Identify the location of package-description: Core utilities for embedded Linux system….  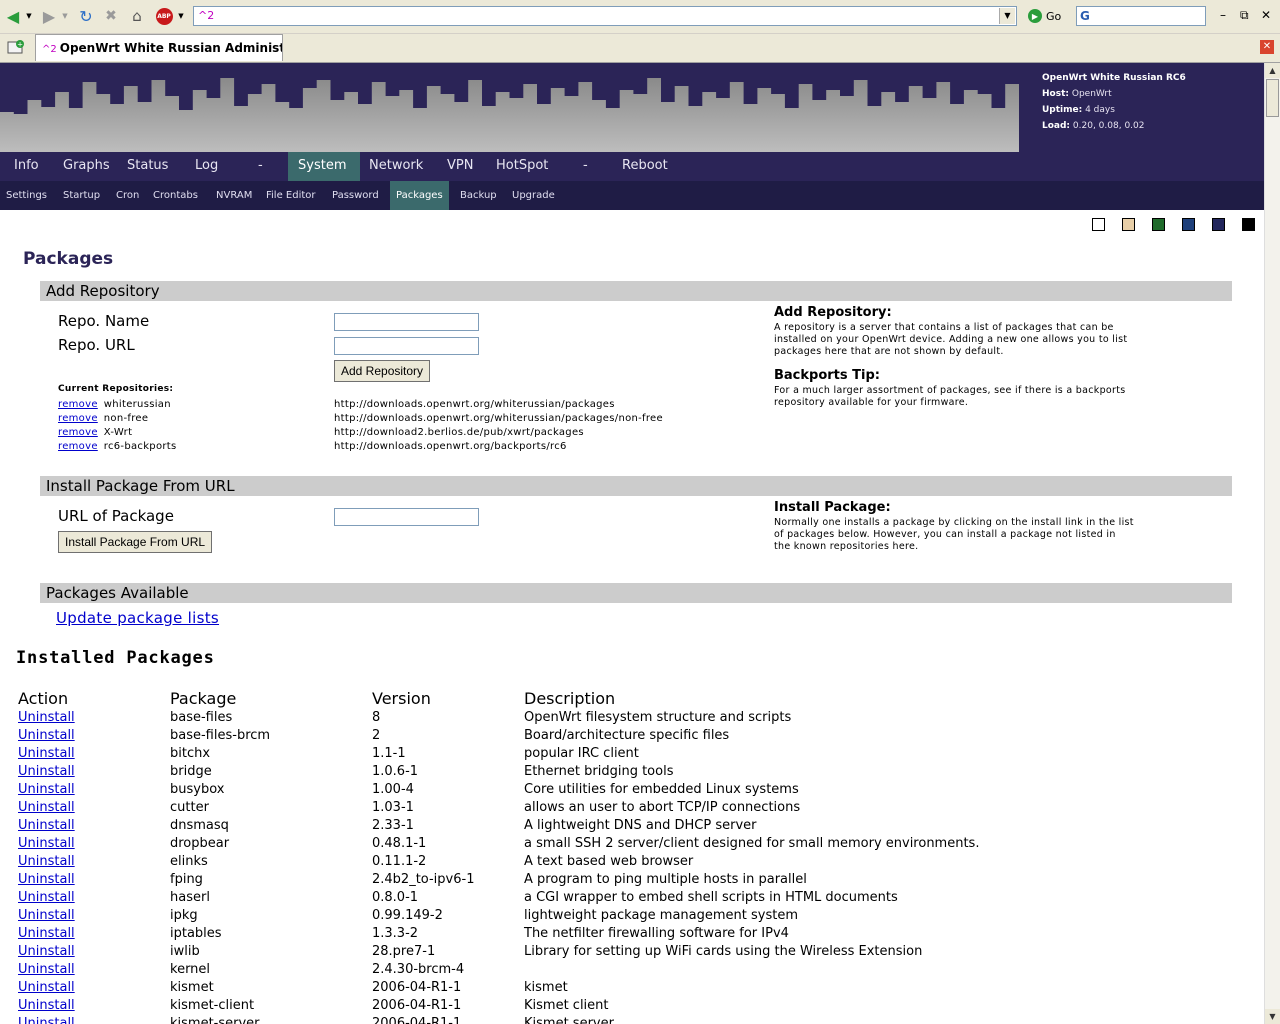
(661, 789).